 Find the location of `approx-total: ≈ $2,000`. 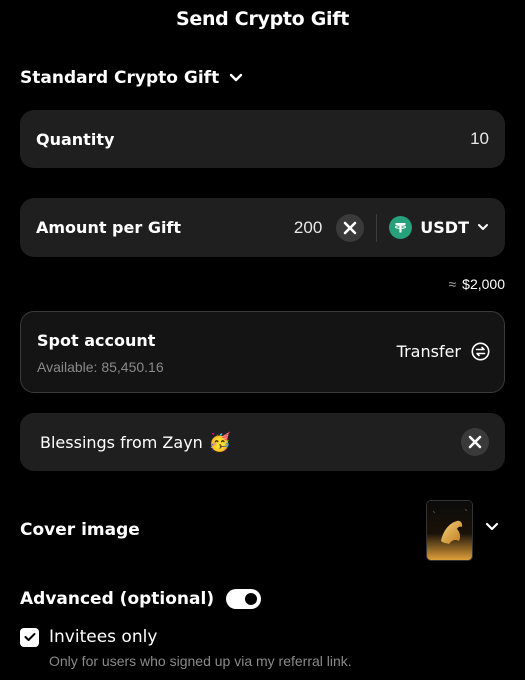

approx-total: ≈ $2,000 is located at coordinates (476, 284).